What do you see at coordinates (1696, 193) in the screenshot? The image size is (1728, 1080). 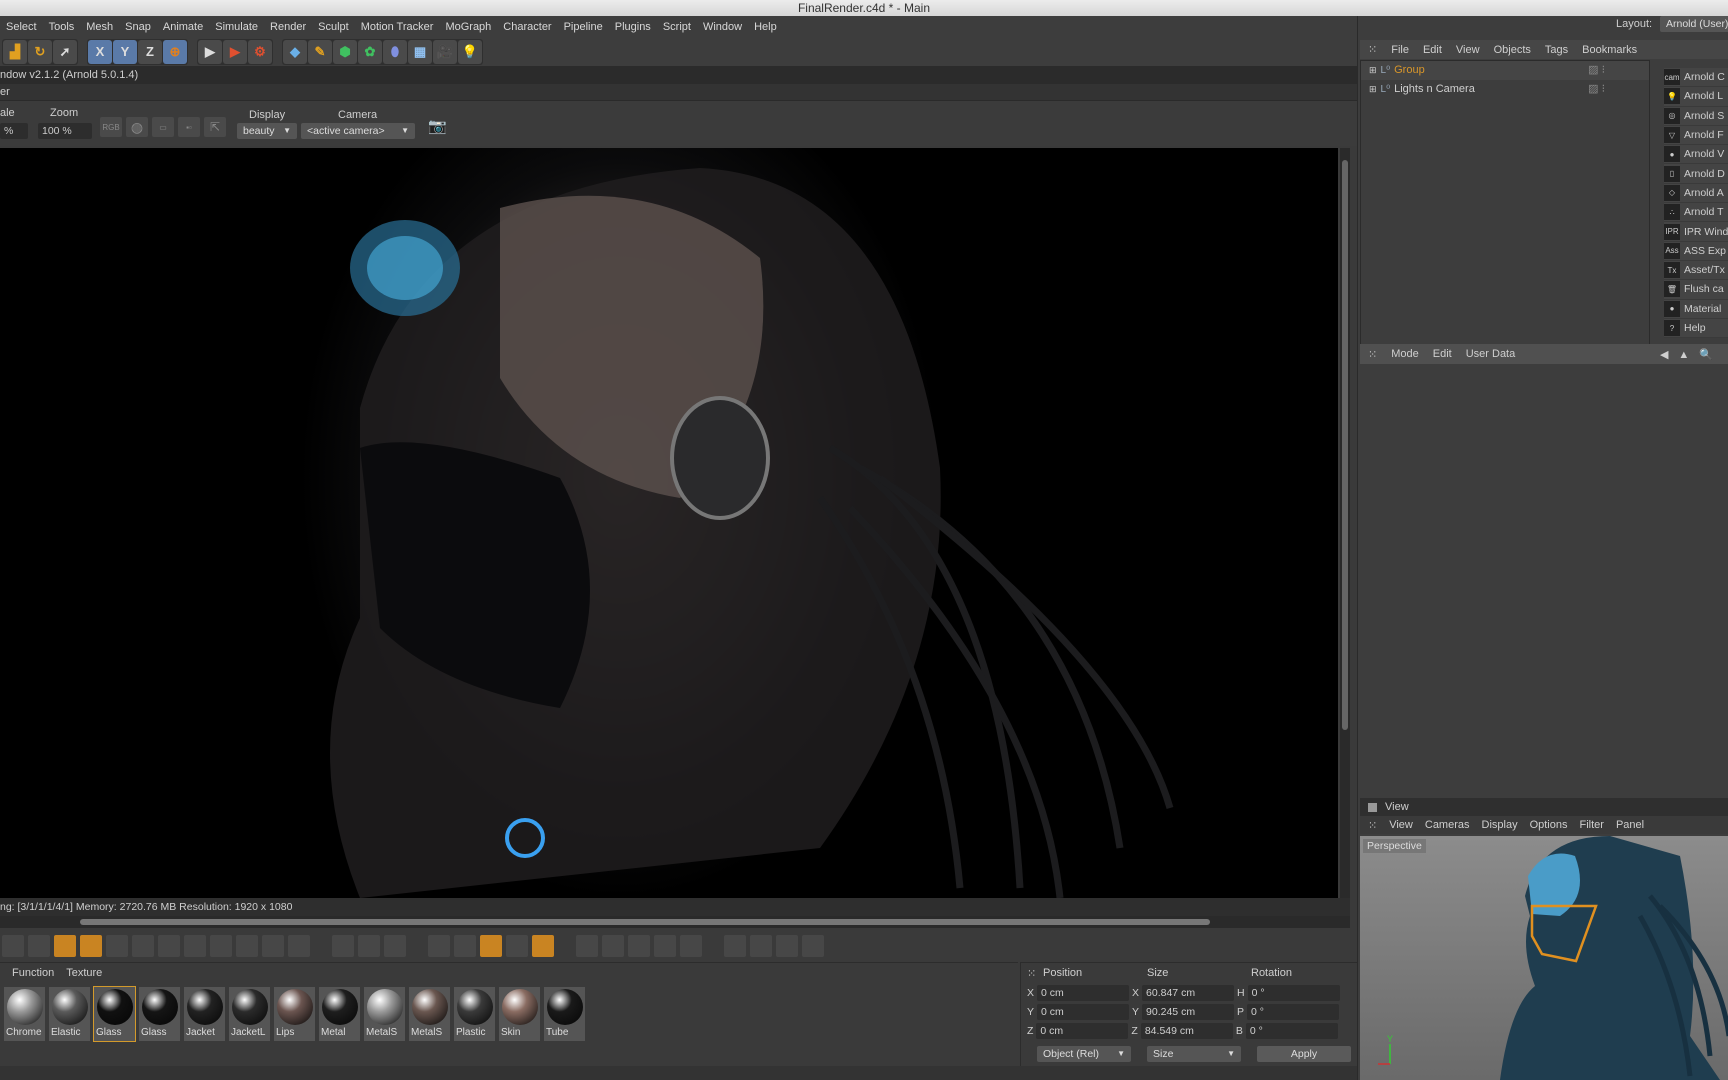 I see `plugin-button: ◇ Arnold A` at bounding box center [1696, 193].